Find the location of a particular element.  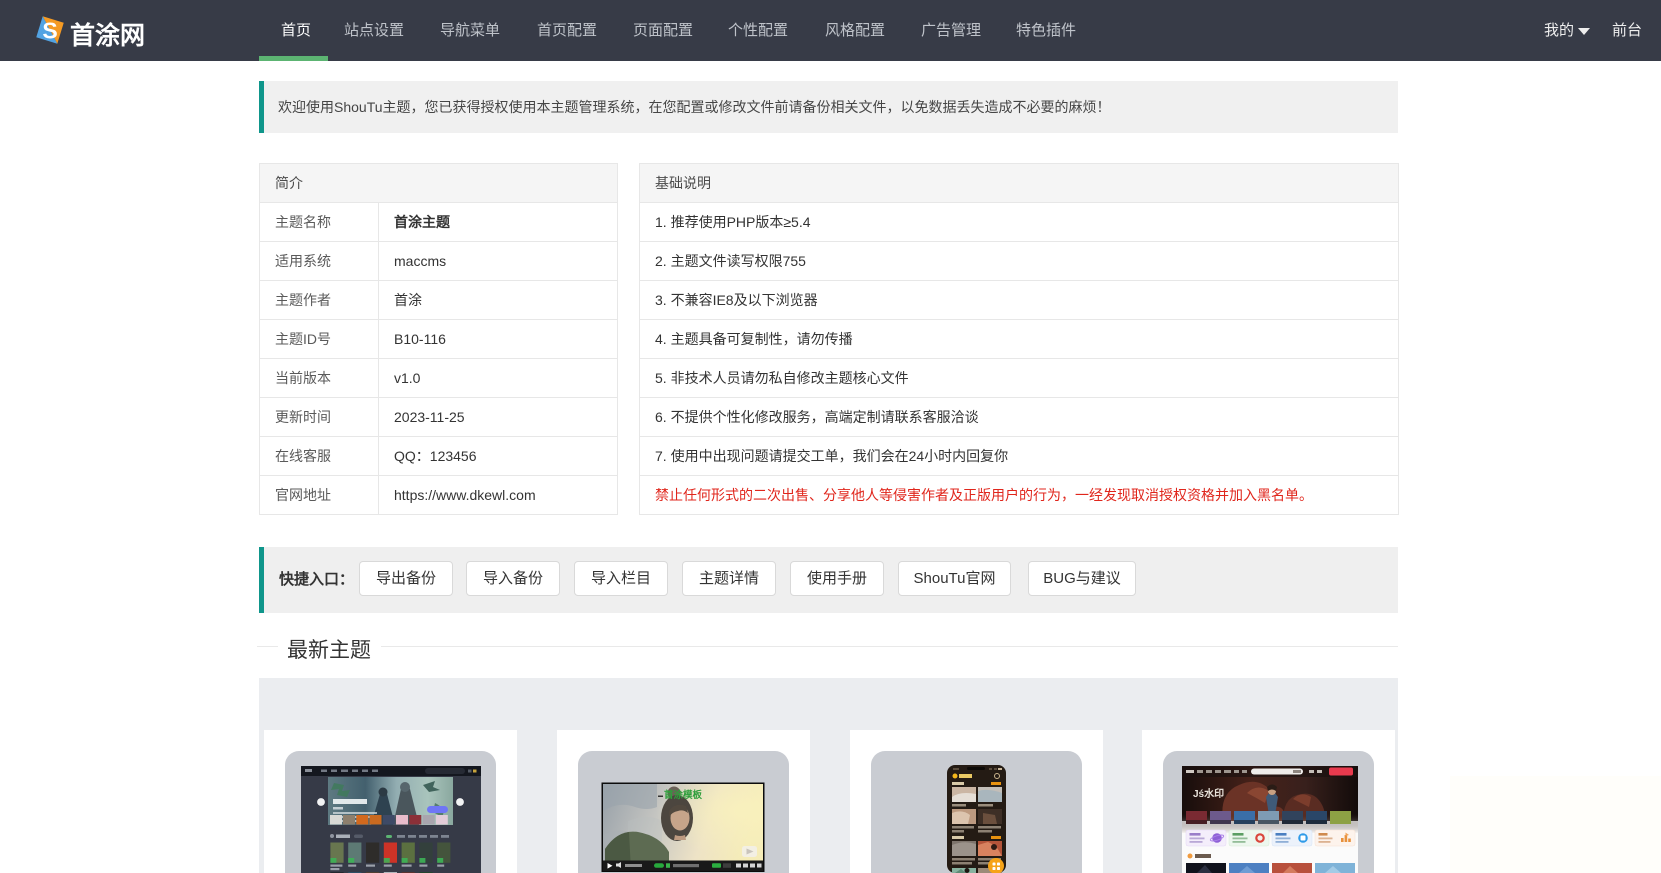

svg-text: Jś水印 is located at coordinates (1208, 793).